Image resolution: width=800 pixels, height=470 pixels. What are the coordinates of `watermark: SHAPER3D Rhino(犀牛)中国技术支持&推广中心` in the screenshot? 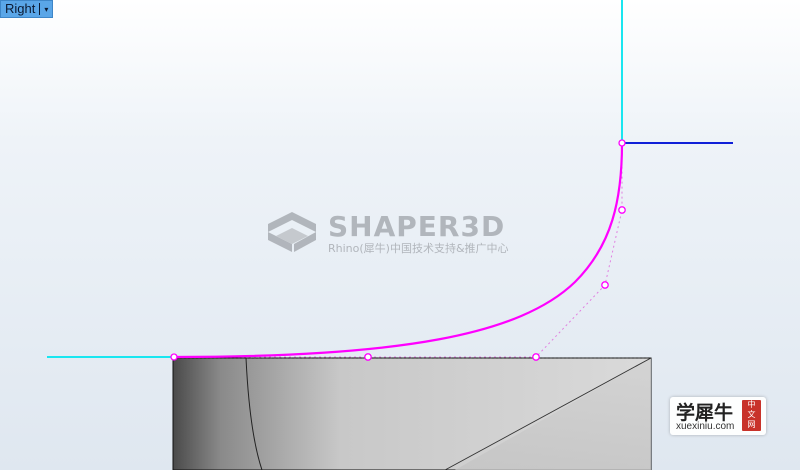 It's located at (388, 232).